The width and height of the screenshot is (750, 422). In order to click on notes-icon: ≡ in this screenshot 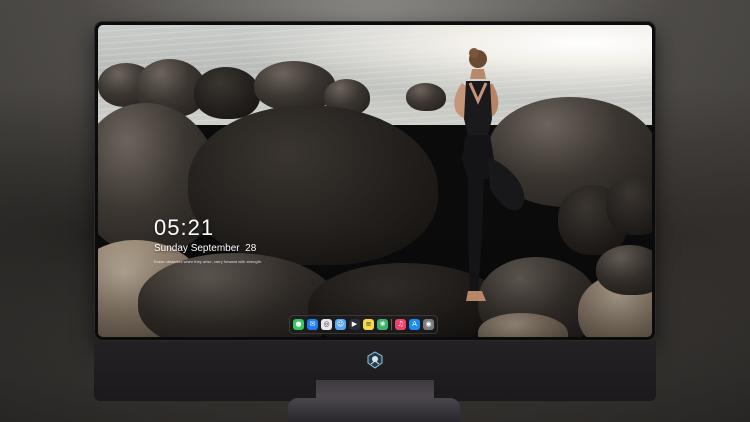, I will do `click(368, 324)`.